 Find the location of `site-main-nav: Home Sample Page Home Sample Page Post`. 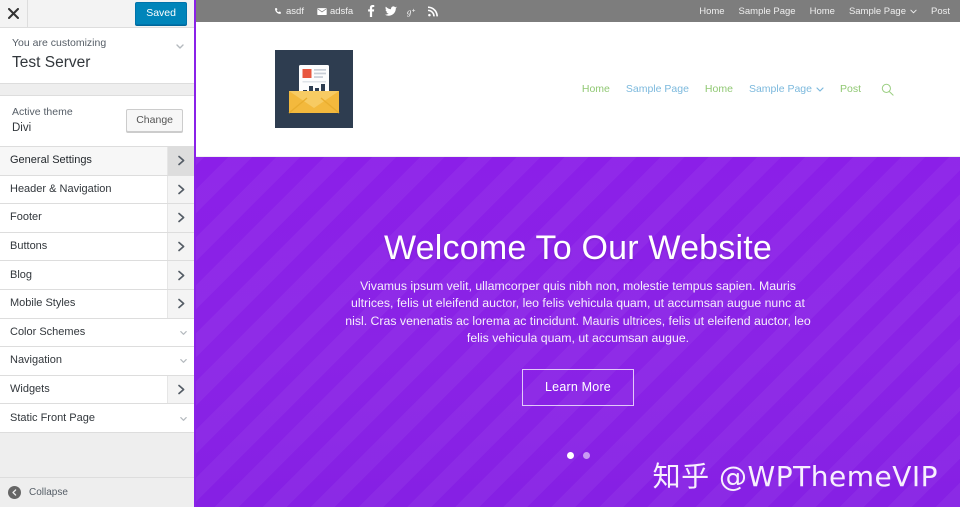

site-main-nav: Home Sample Page Home Sample Page Post is located at coordinates (738, 89).